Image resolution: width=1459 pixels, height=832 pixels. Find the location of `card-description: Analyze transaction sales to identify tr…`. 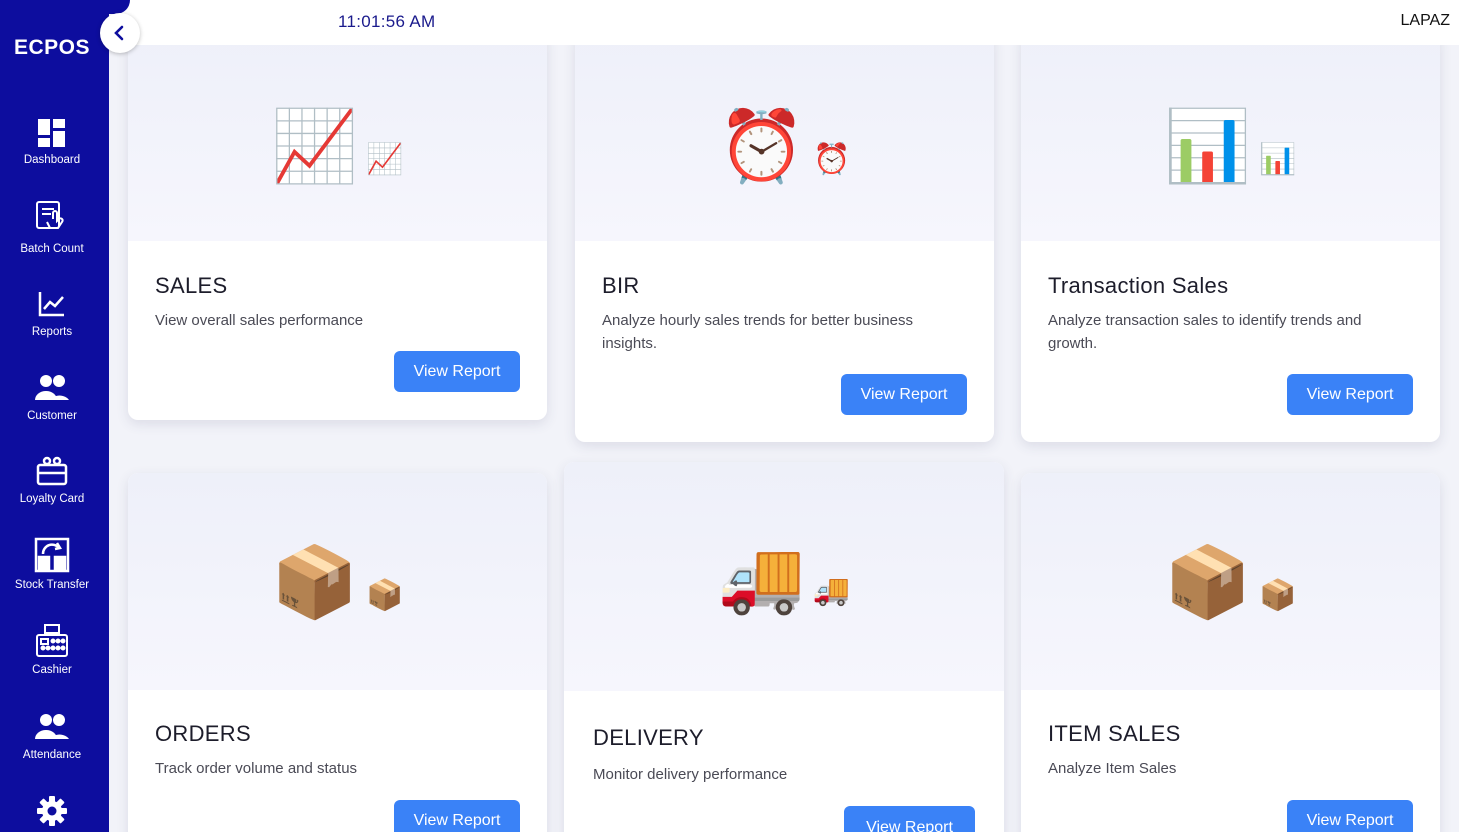

card-description: Analyze transaction sales to identify tr… is located at coordinates (1205, 332).